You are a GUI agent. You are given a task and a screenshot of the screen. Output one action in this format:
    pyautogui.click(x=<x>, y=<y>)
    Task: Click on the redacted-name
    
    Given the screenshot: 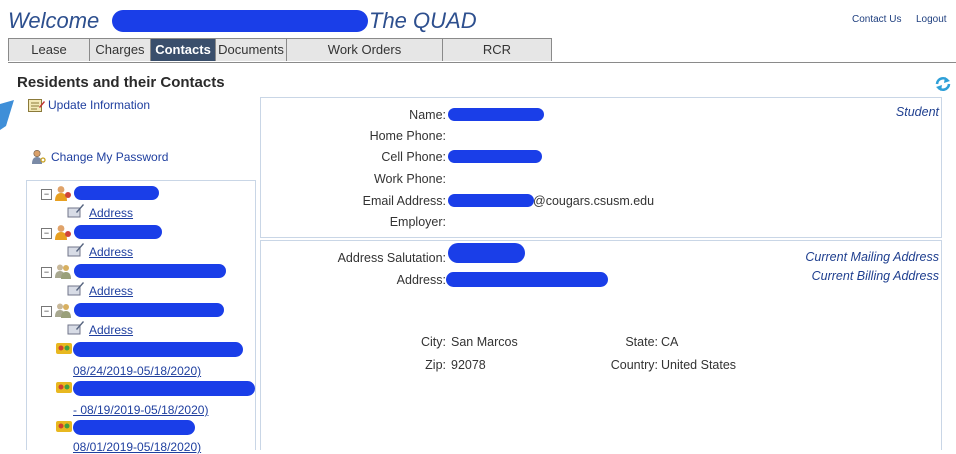 What is the action you would take?
    pyautogui.click(x=496, y=114)
    